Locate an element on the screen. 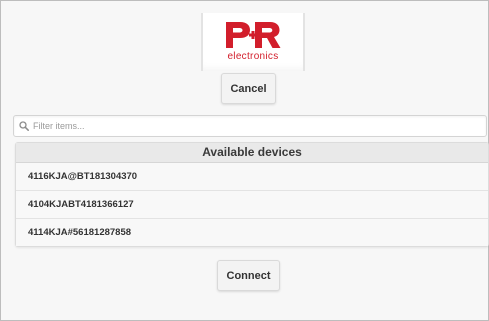  logo: electronics is located at coordinates (253, 42).